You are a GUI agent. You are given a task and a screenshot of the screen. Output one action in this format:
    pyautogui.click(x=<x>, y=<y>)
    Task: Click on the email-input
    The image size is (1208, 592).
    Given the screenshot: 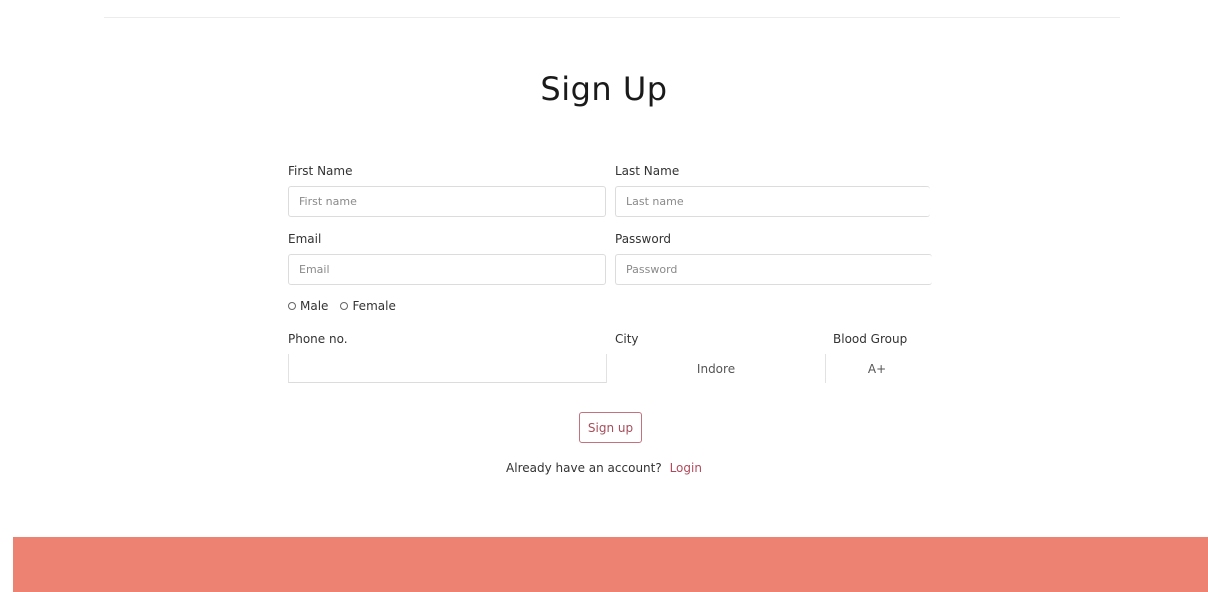 What is the action you would take?
    pyautogui.click(x=447, y=269)
    